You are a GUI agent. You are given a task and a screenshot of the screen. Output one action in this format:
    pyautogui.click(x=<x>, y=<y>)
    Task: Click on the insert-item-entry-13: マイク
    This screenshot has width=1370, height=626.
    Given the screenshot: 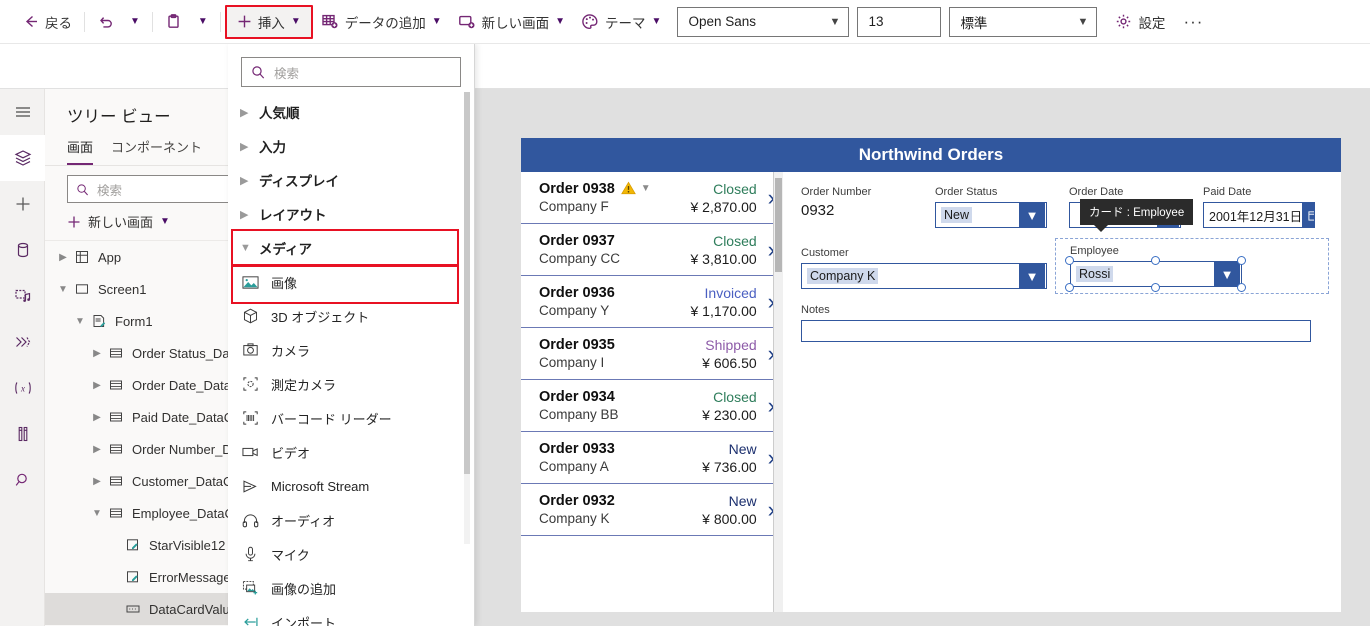 What is the action you would take?
    pyautogui.click(x=351, y=554)
    